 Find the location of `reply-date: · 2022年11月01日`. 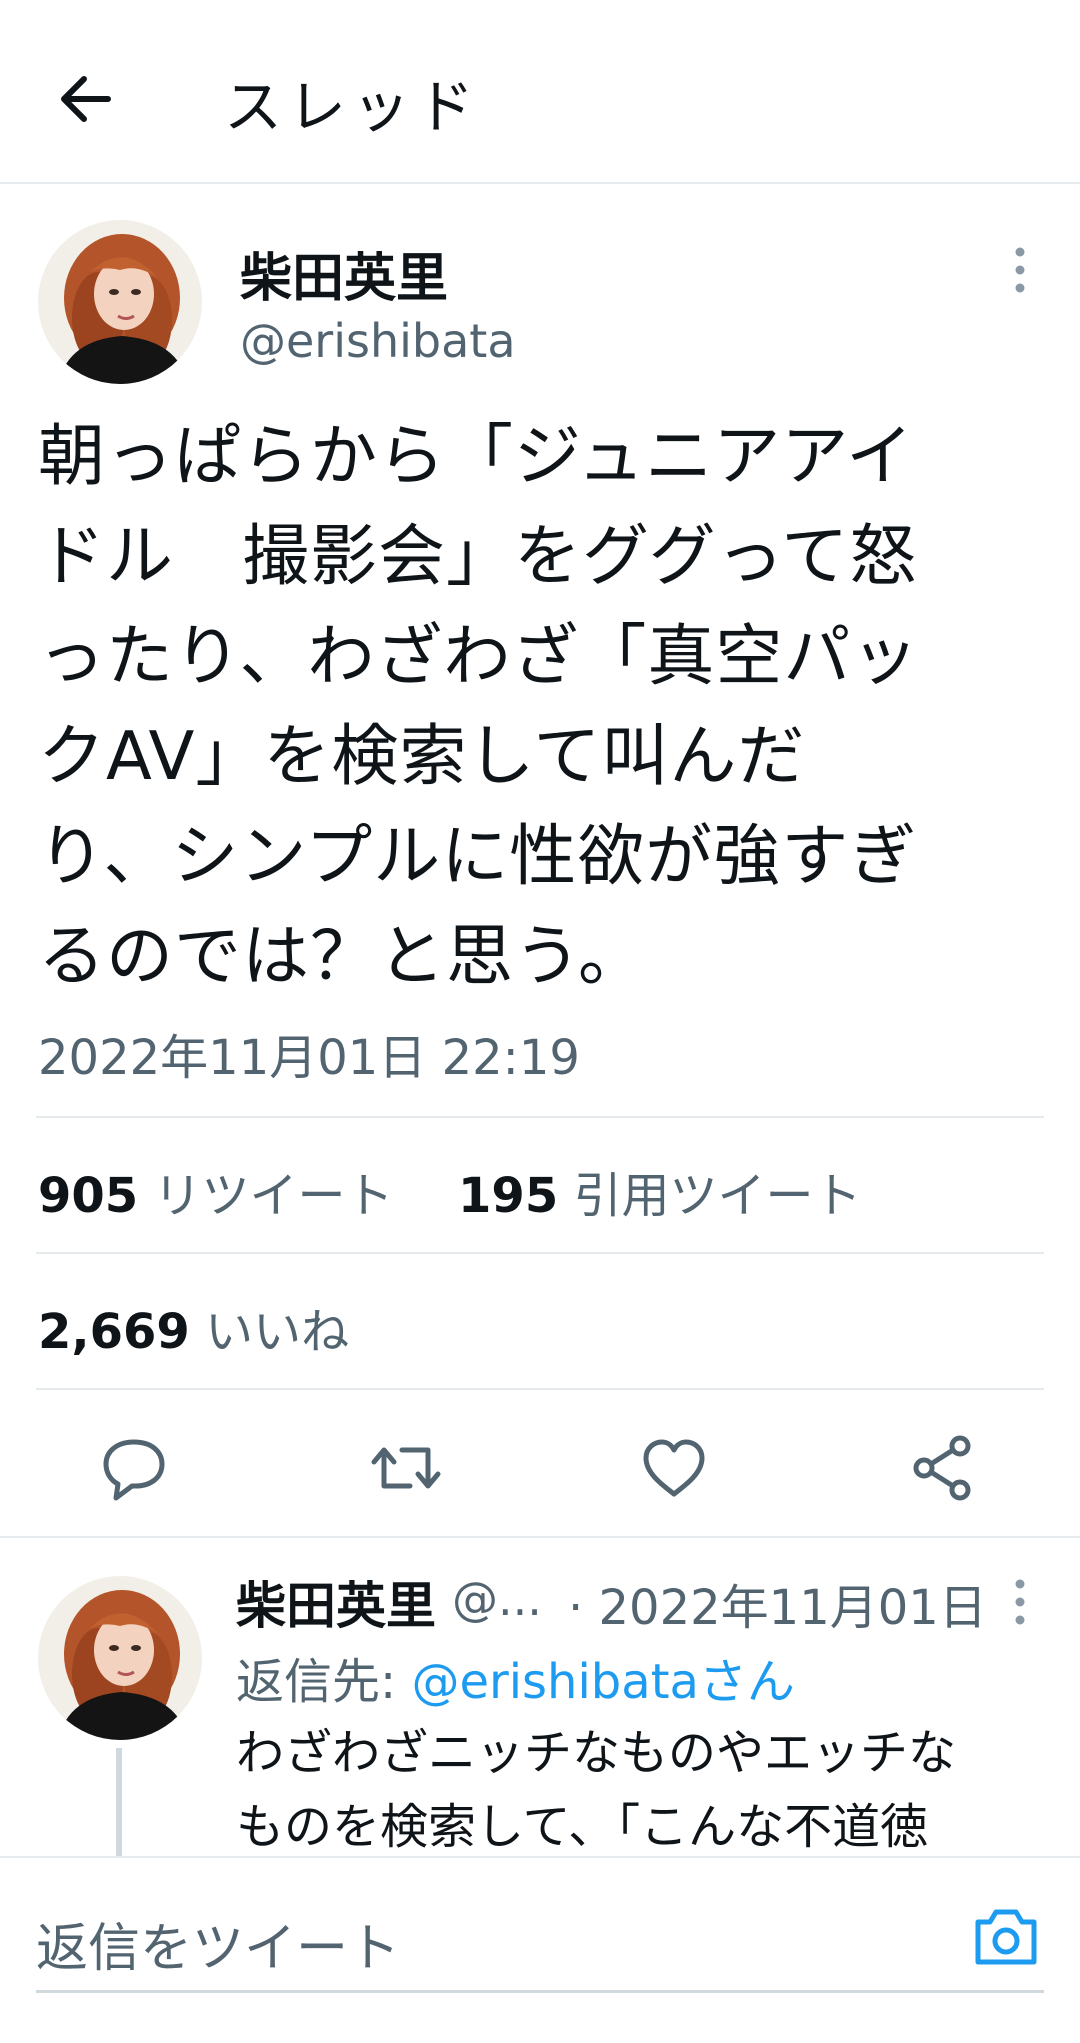

reply-date: · 2022年11月01日 is located at coordinates (777, 1603).